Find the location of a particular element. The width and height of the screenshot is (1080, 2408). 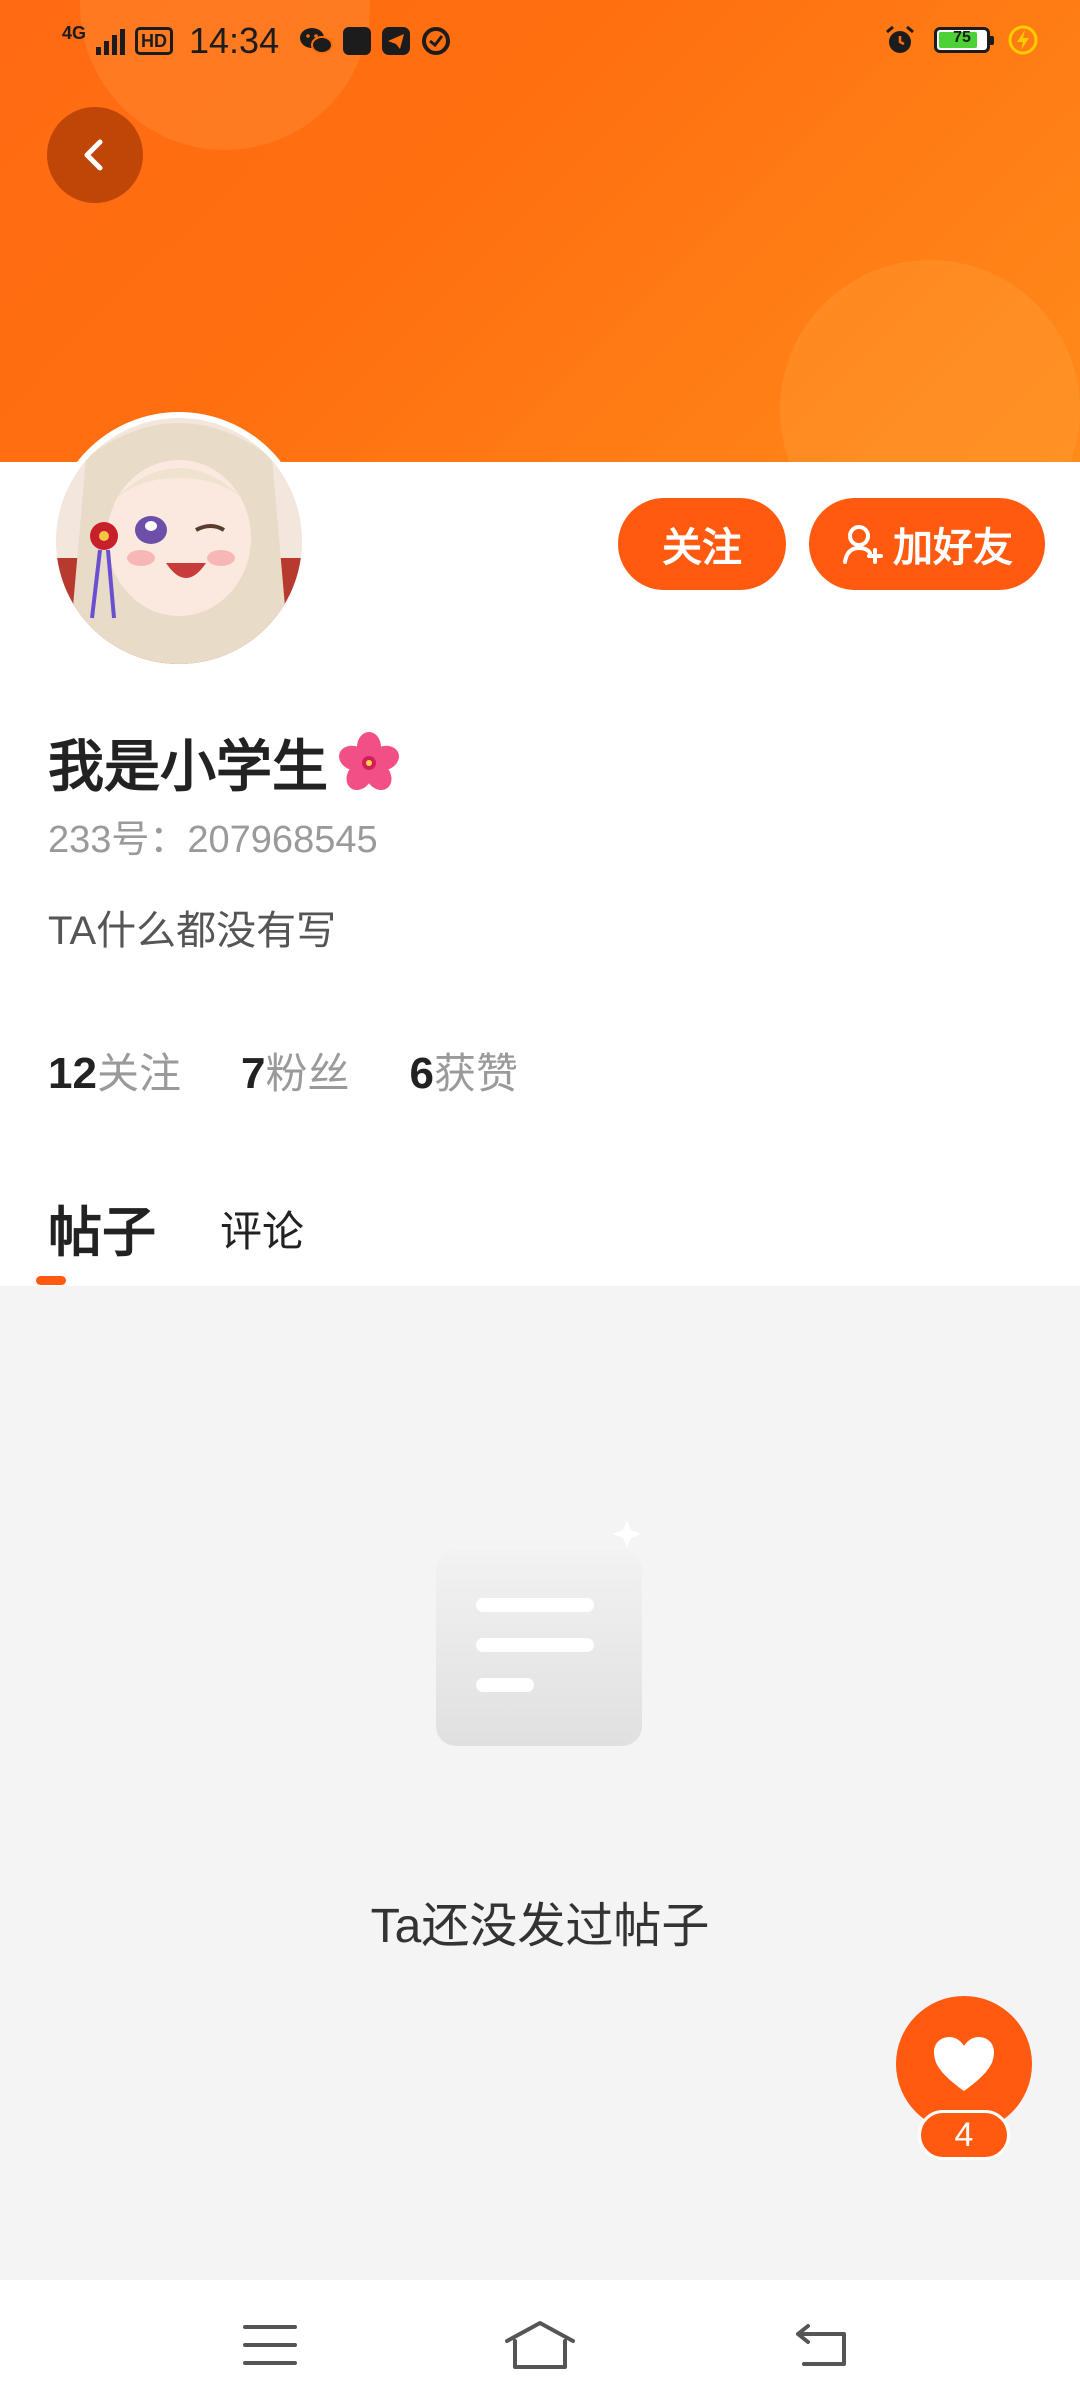

network-type: 4G is located at coordinates (74, 32).